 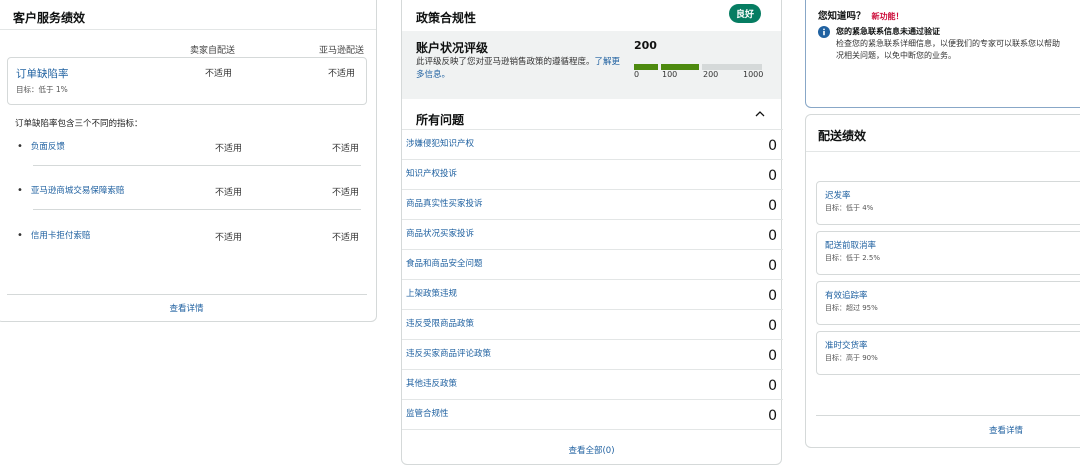 What do you see at coordinates (824, 32) in the screenshot?
I see `info-icon` at bounding box center [824, 32].